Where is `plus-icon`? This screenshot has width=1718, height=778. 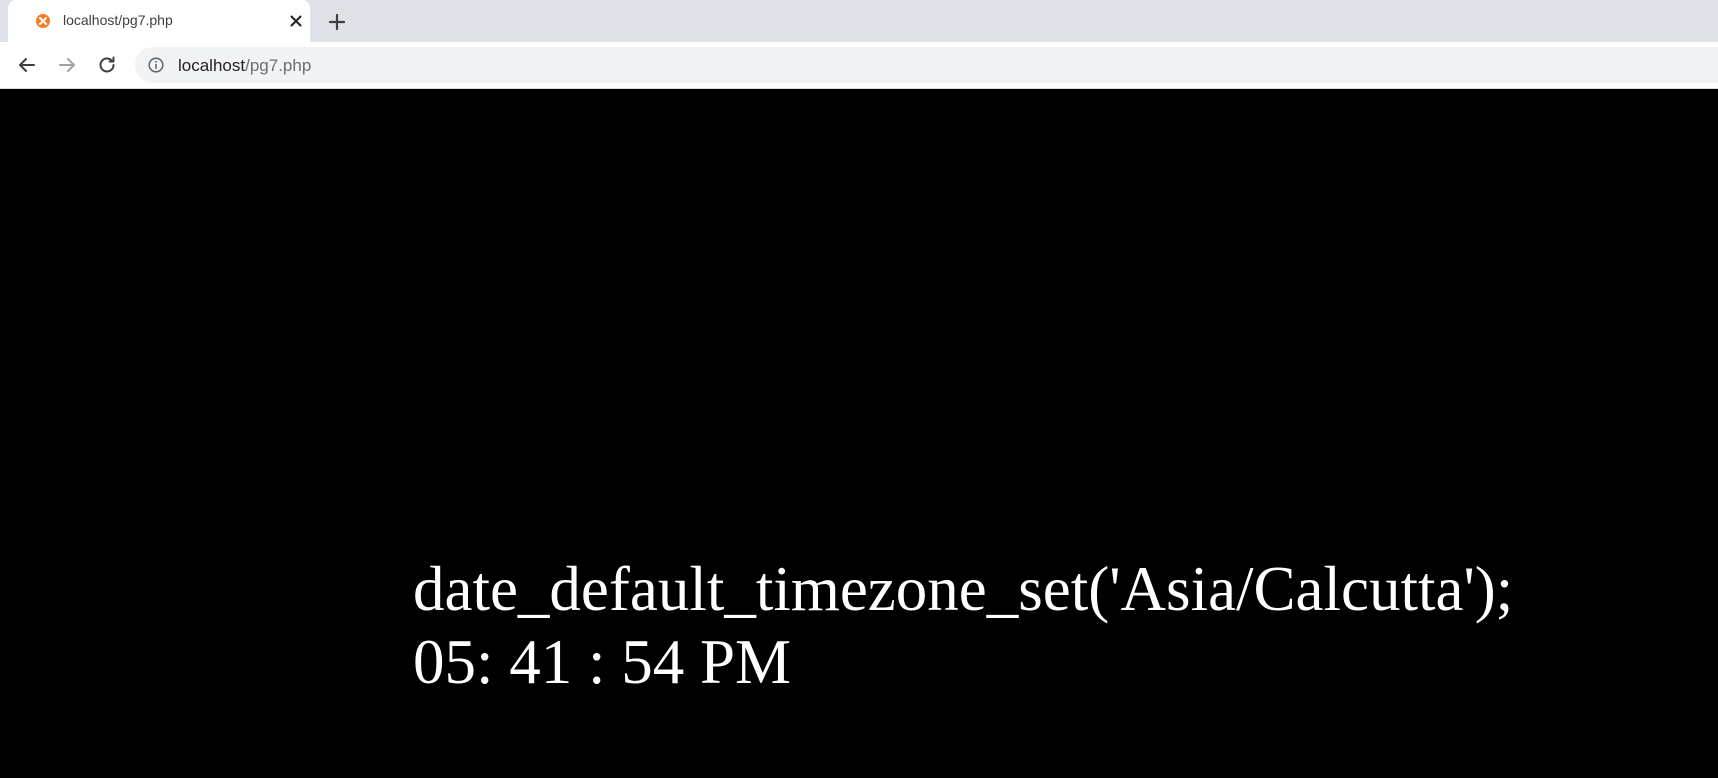 plus-icon is located at coordinates (337, 22).